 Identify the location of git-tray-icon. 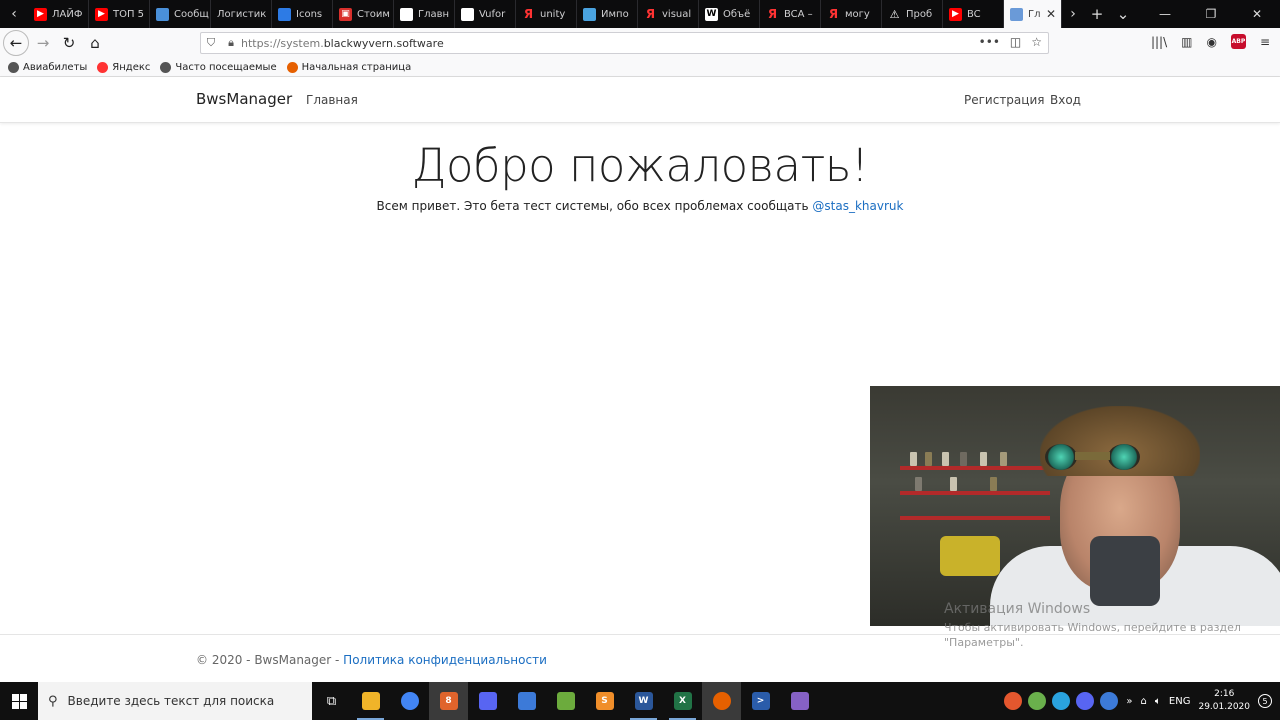
(1013, 701).